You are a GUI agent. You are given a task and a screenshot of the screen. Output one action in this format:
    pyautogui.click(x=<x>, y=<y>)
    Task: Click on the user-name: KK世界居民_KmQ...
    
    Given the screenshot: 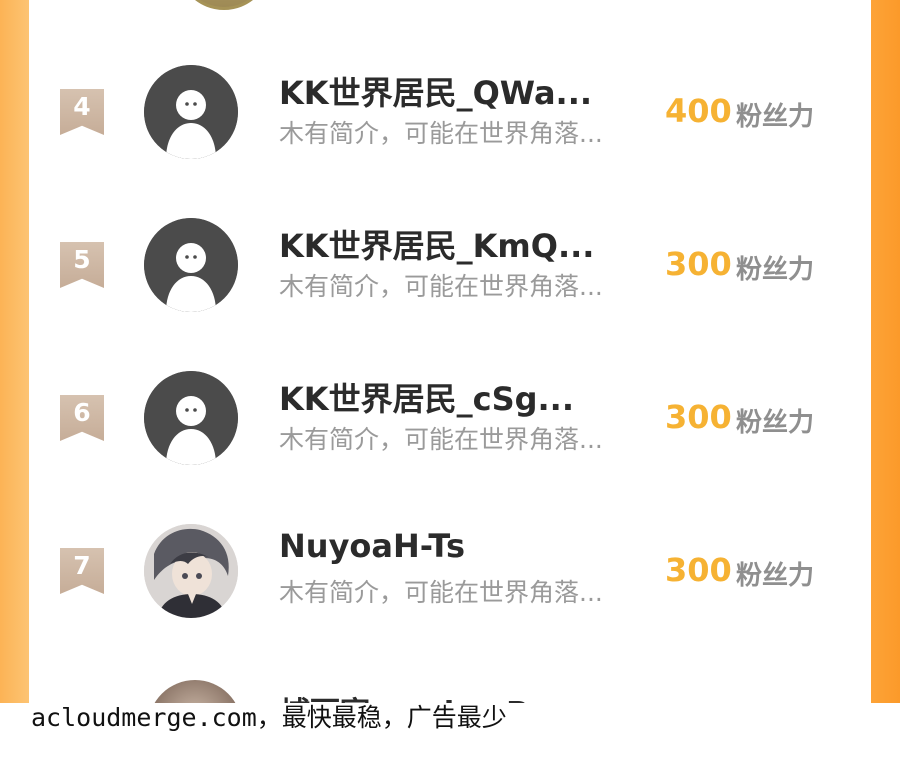 What is the action you would take?
    pyautogui.click(x=469, y=244)
    